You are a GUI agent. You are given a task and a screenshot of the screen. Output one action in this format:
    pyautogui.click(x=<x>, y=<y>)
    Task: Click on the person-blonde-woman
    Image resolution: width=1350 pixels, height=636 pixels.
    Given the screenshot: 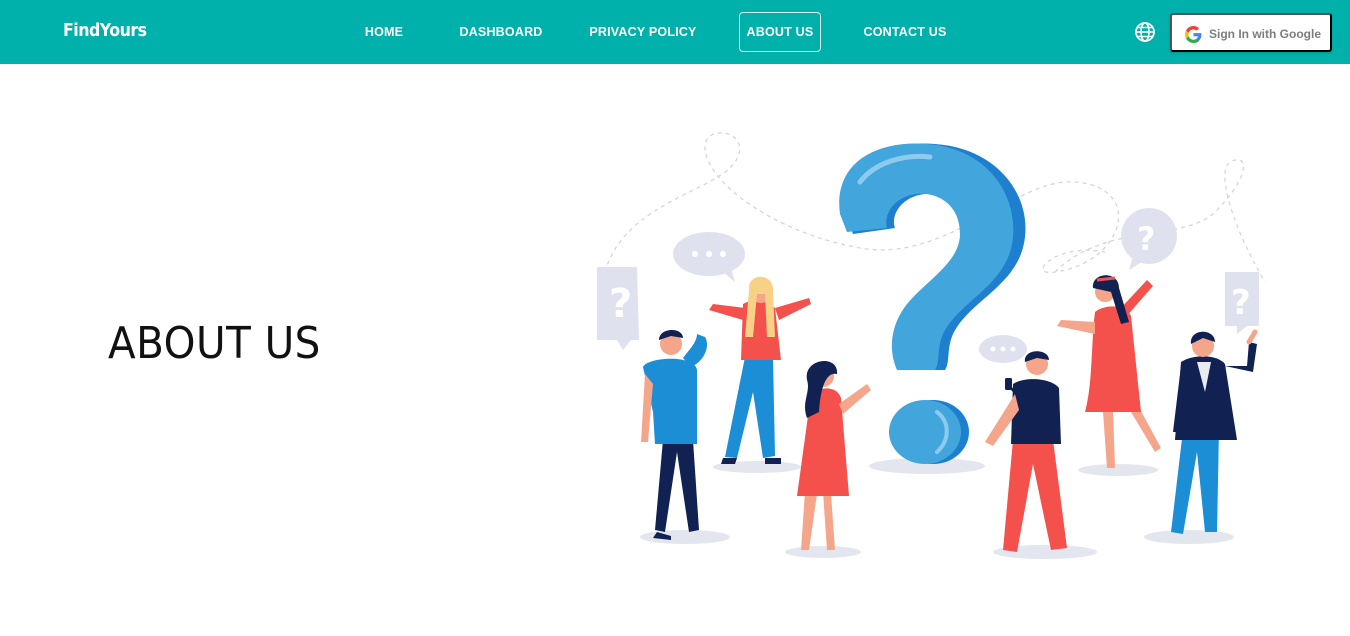 What is the action you would take?
    pyautogui.click(x=760, y=370)
    